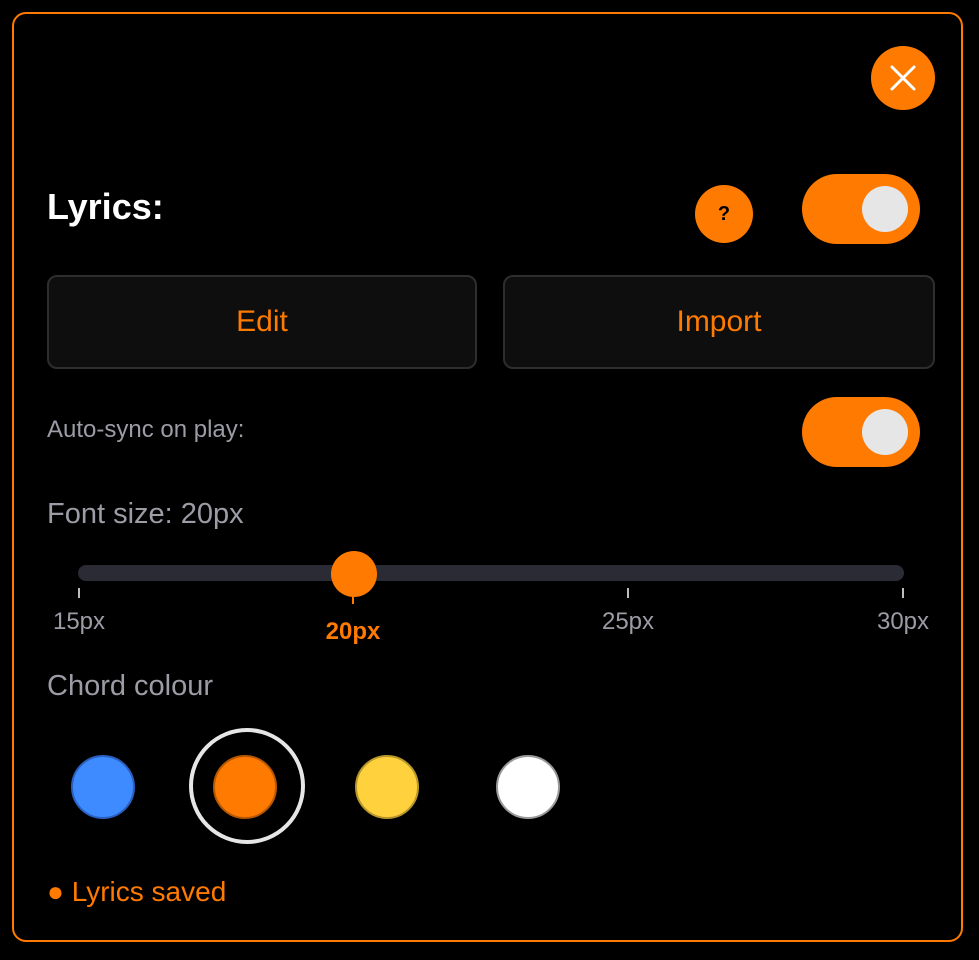 The image size is (979, 960). Describe the element at coordinates (885, 209) in the screenshot. I see `lyrics-toggle-knob` at that location.